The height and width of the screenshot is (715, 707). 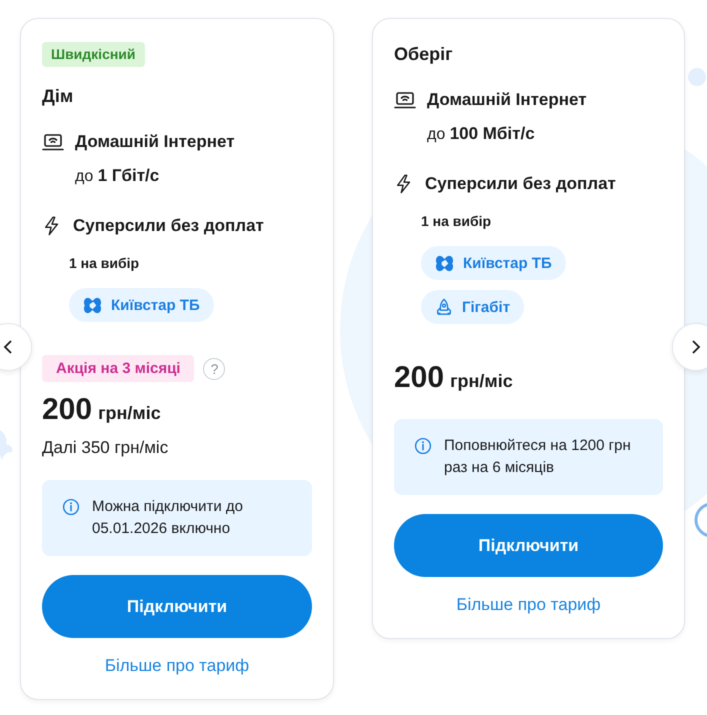 I want to click on option-chip: Гігабіт, so click(x=472, y=307).